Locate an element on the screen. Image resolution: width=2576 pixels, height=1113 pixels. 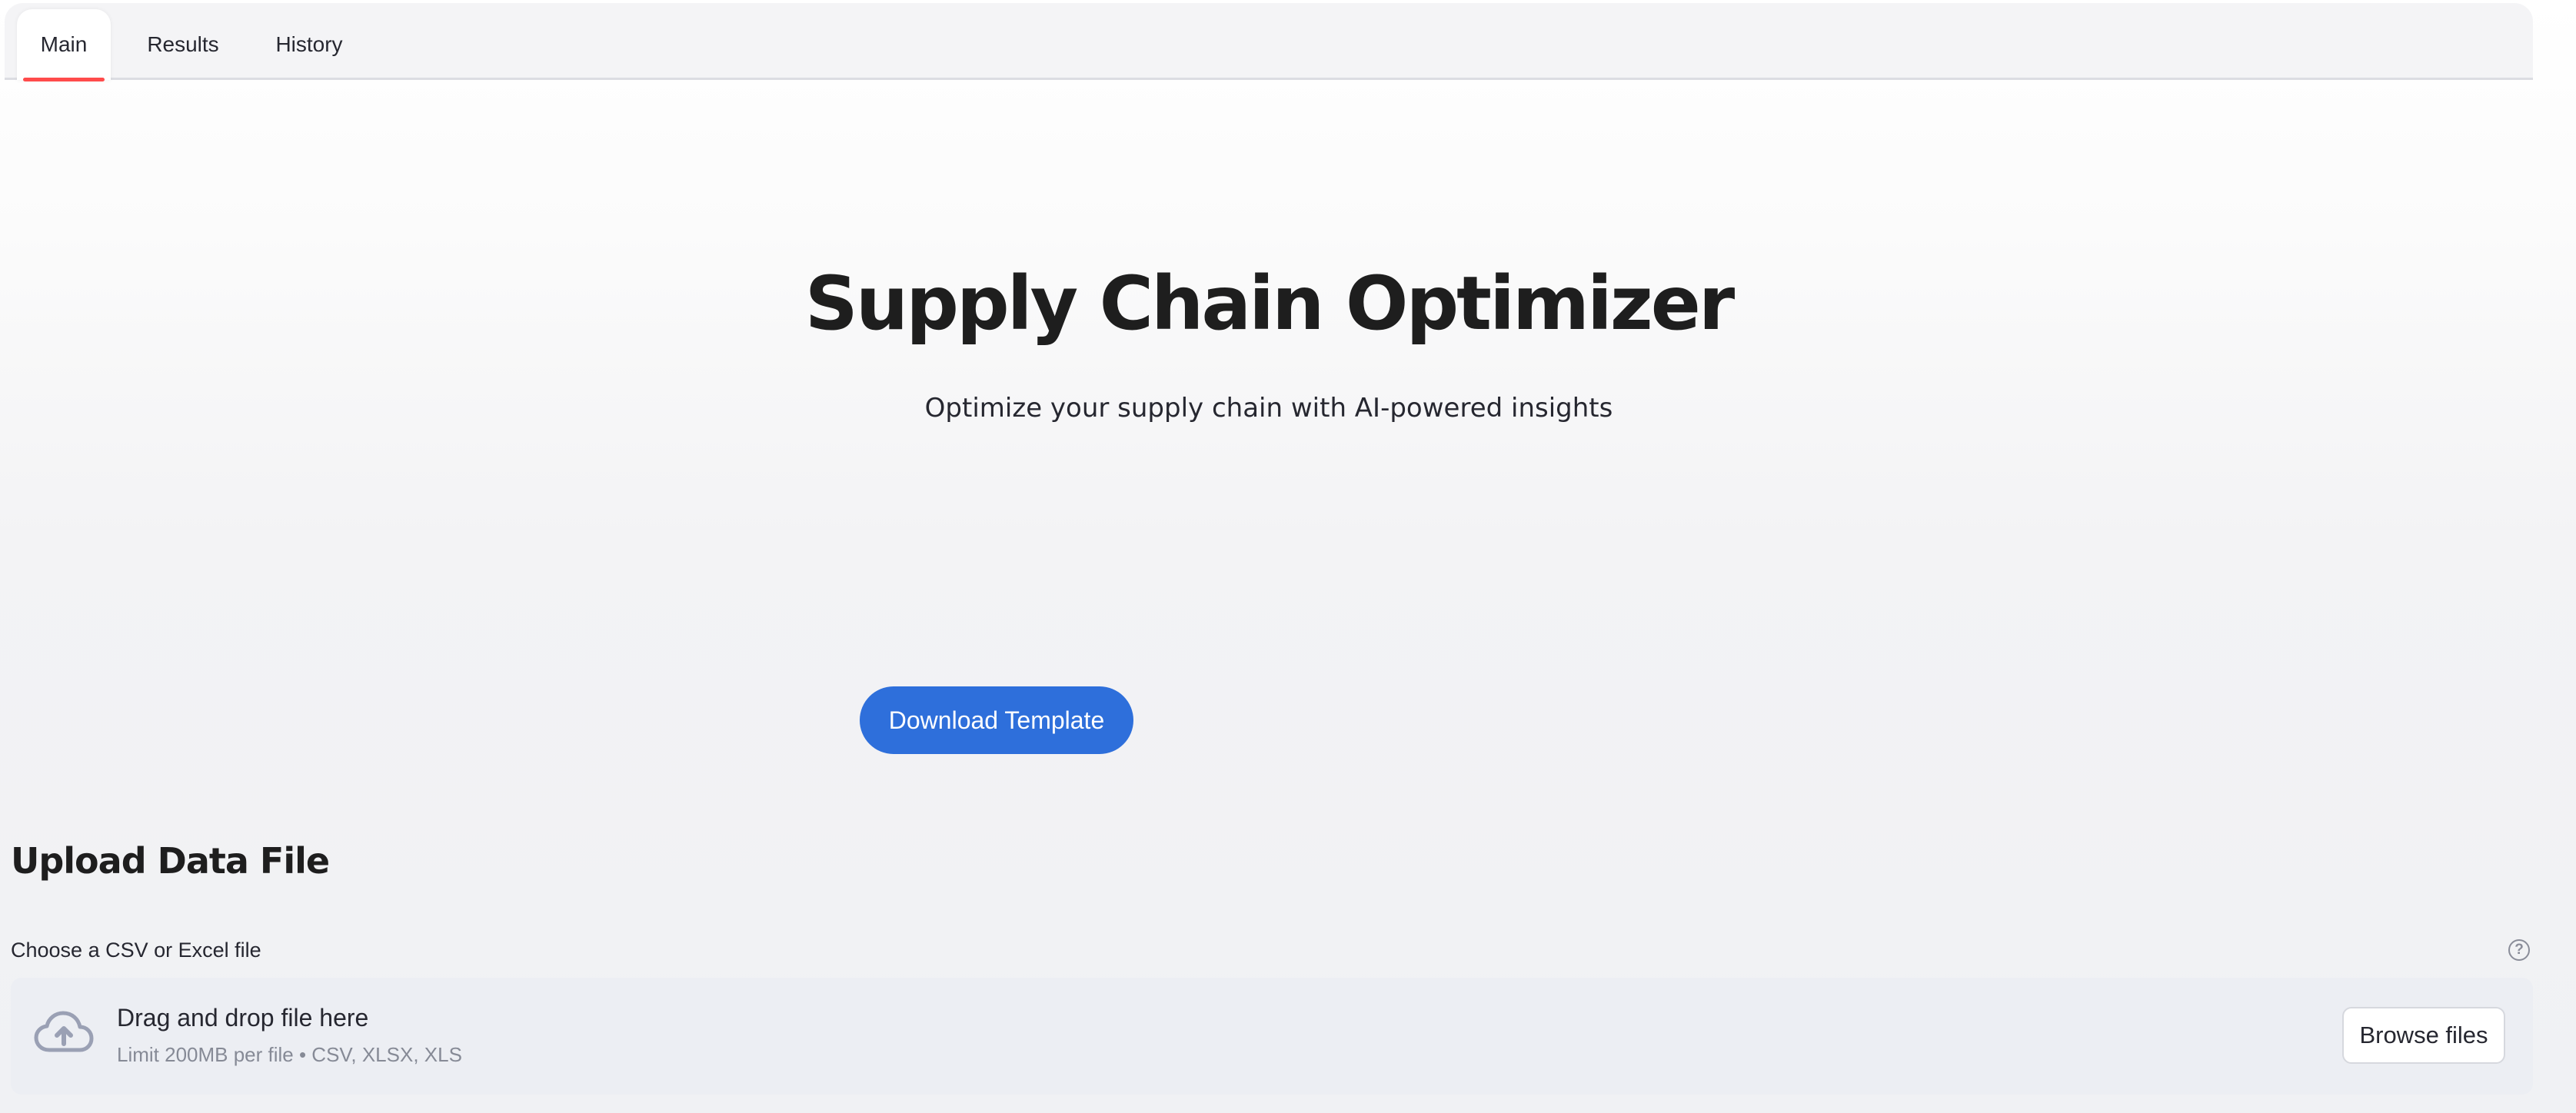
upload-section-heading: Upload Data File is located at coordinates (170, 861).